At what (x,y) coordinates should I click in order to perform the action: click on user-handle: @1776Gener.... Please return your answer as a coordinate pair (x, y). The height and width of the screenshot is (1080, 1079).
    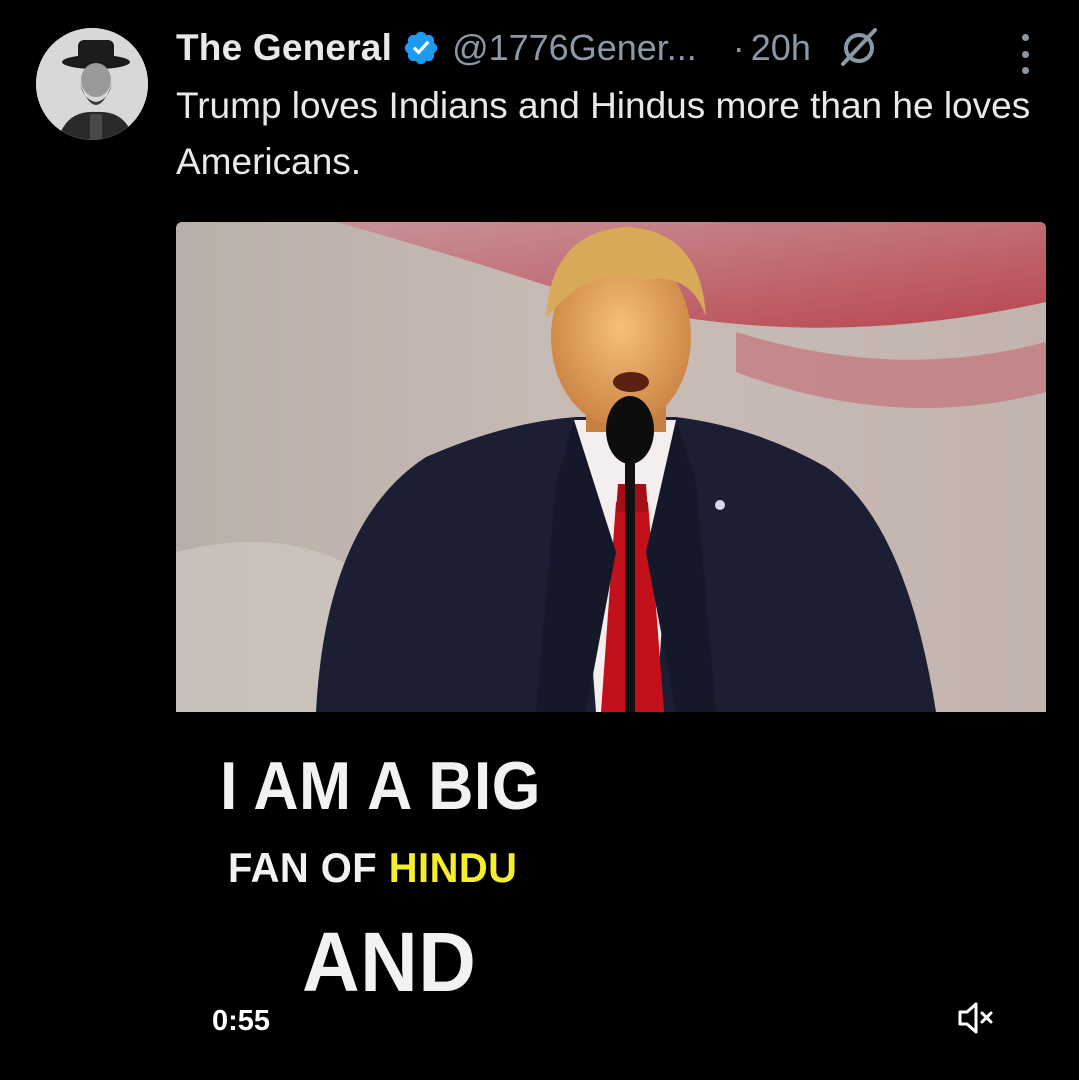
    Looking at the image, I should click on (574, 48).